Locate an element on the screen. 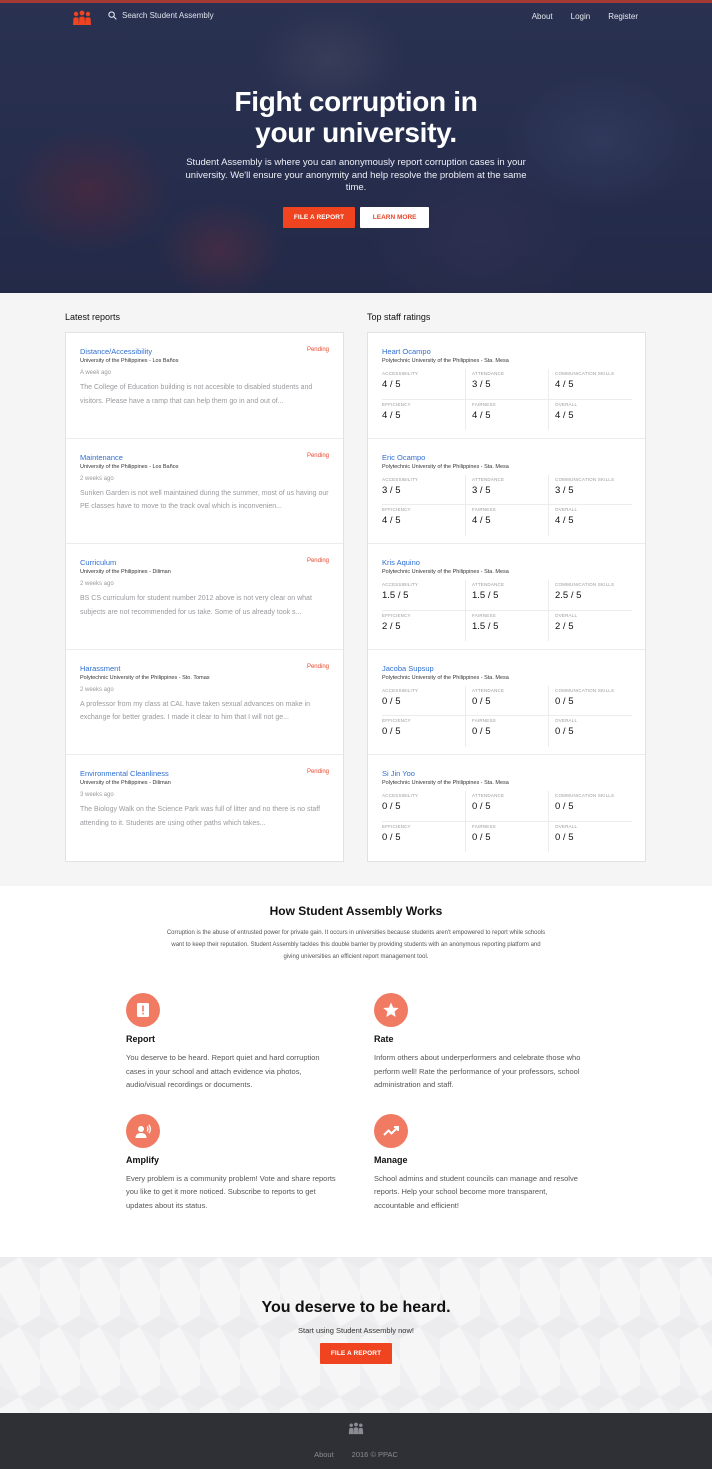 This screenshot has width=712, height=1469. rating-label: EFFICIENCY is located at coordinates (396, 721).